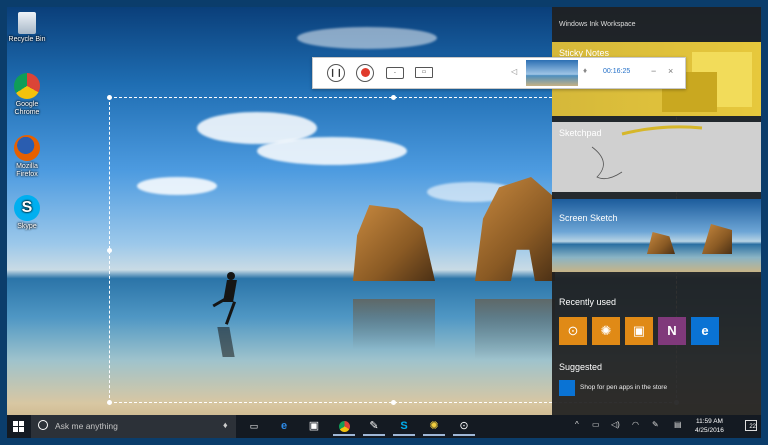 The image size is (768, 445). Describe the element at coordinates (639, 331) in the screenshot. I see `photos-icon: ▣` at that location.